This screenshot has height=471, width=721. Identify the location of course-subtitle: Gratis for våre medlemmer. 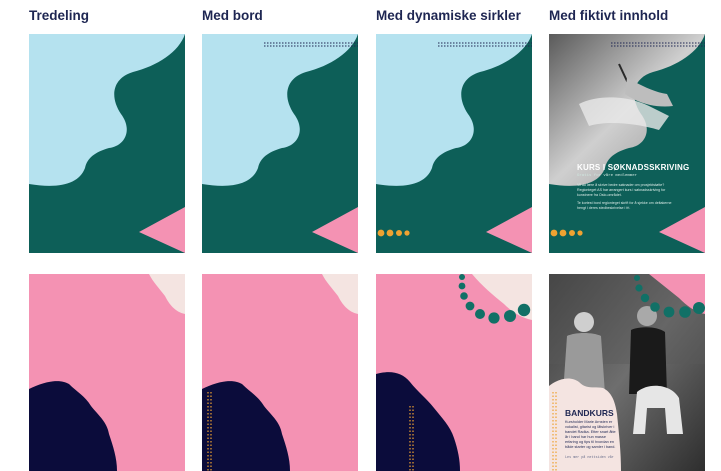
(607, 176).